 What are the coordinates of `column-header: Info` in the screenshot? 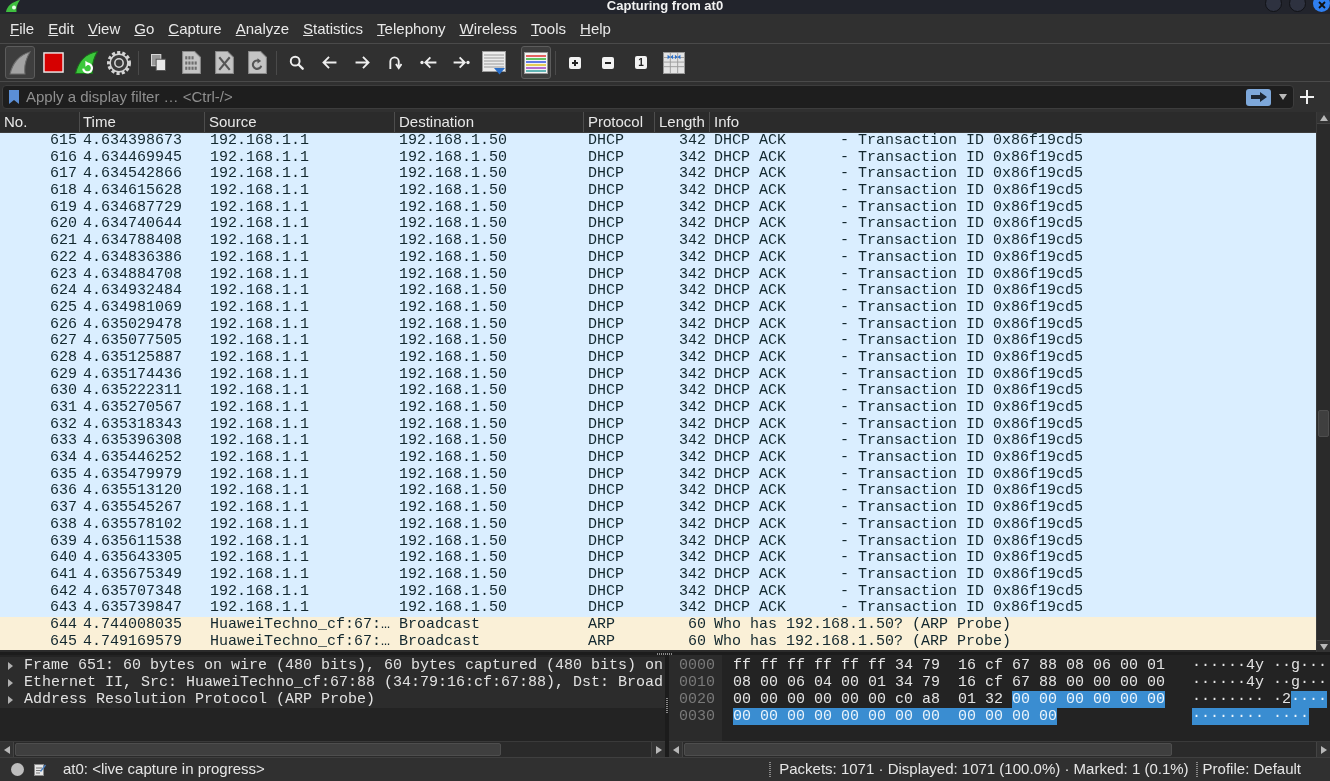 It's located at (1013, 122).